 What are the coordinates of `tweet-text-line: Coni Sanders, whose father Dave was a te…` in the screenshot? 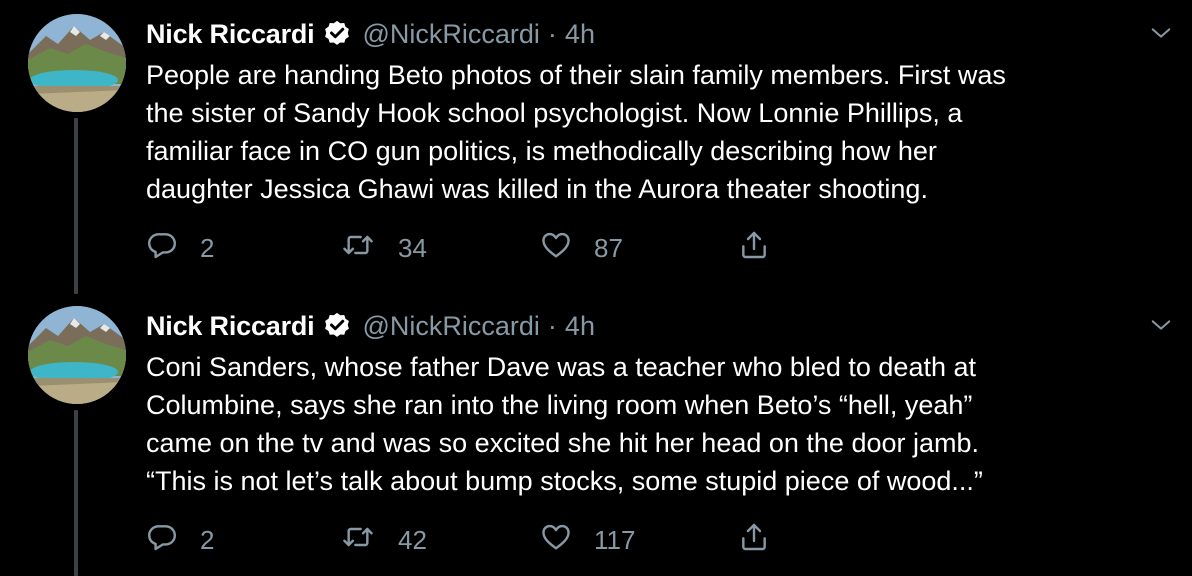 It's located at (561, 367).